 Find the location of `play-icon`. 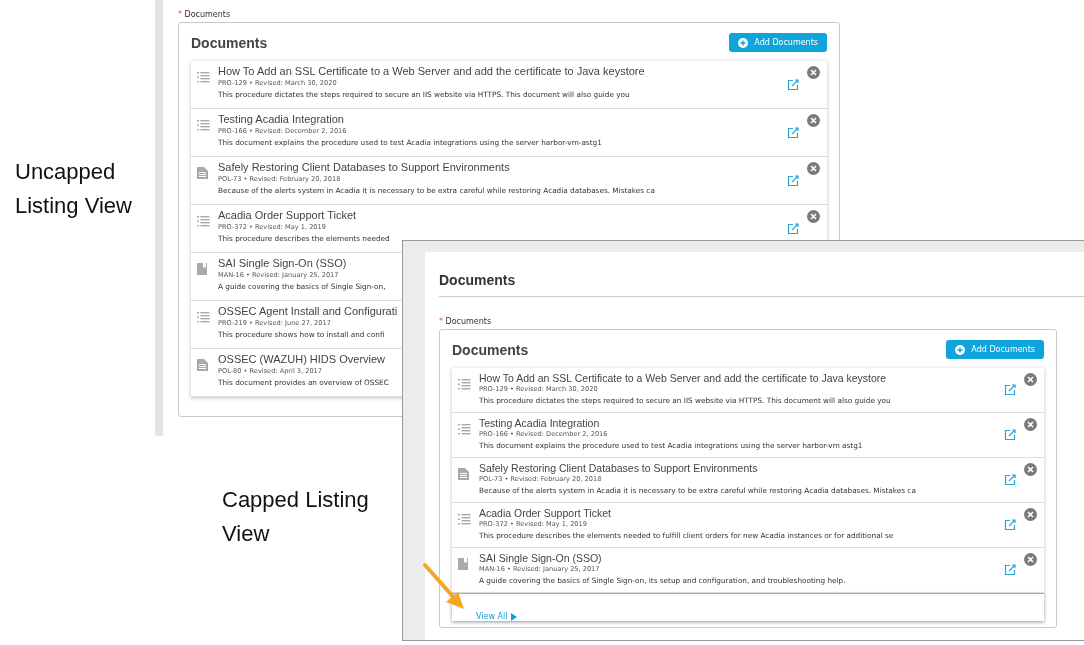

play-icon is located at coordinates (514, 616).